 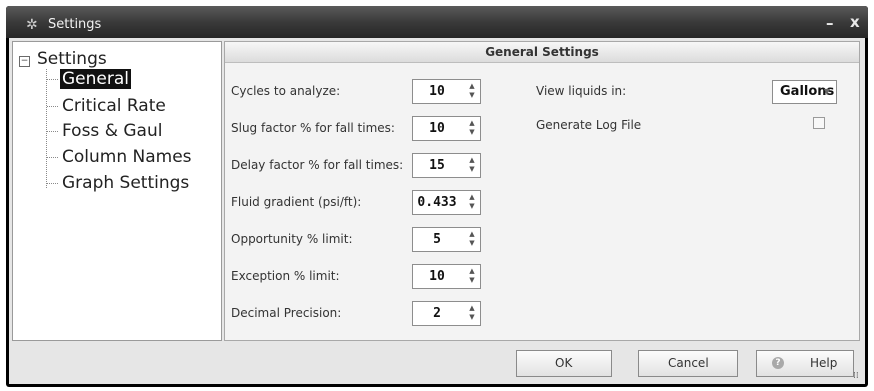 What do you see at coordinates (805, 363) in the screenshot?
I see `help-button: ? Help` at bounding box center [805, 363].